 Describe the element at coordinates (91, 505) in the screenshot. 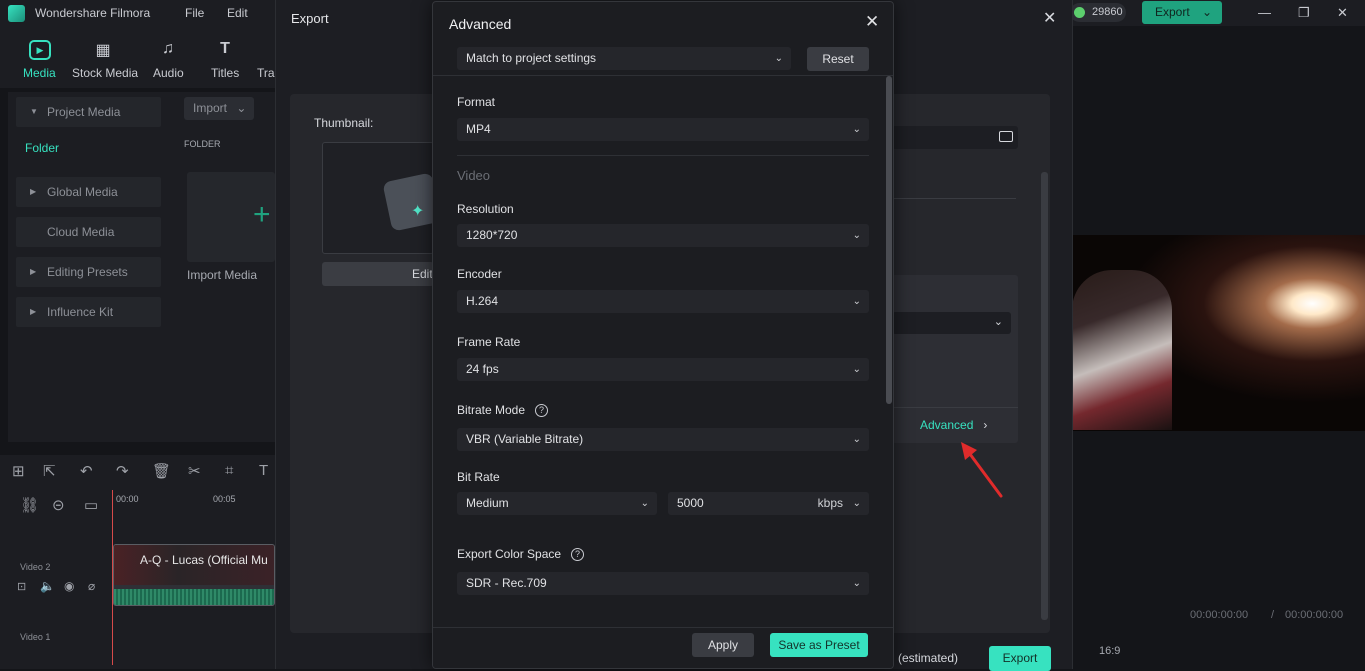

I see `marker-icon: ▭` at that location.